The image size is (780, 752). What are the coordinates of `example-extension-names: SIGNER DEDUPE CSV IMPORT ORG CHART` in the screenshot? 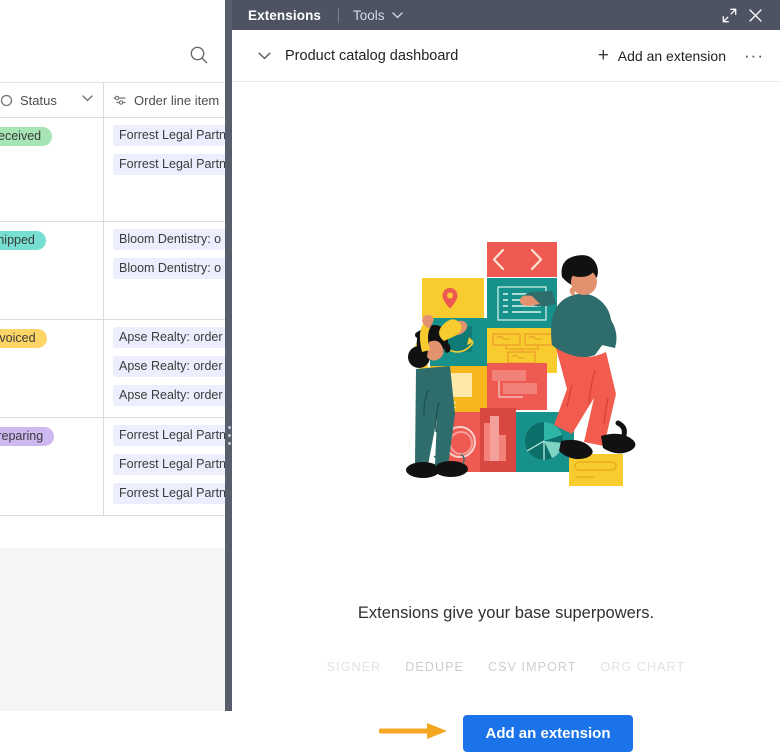 It's located at (506, 667).